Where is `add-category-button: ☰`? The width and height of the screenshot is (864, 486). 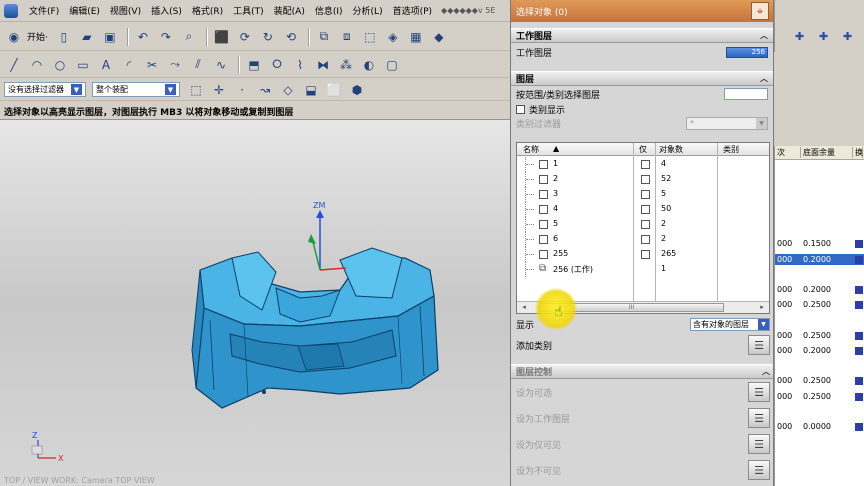
add-category-button: ☰ is located at coordinates (759, 345).